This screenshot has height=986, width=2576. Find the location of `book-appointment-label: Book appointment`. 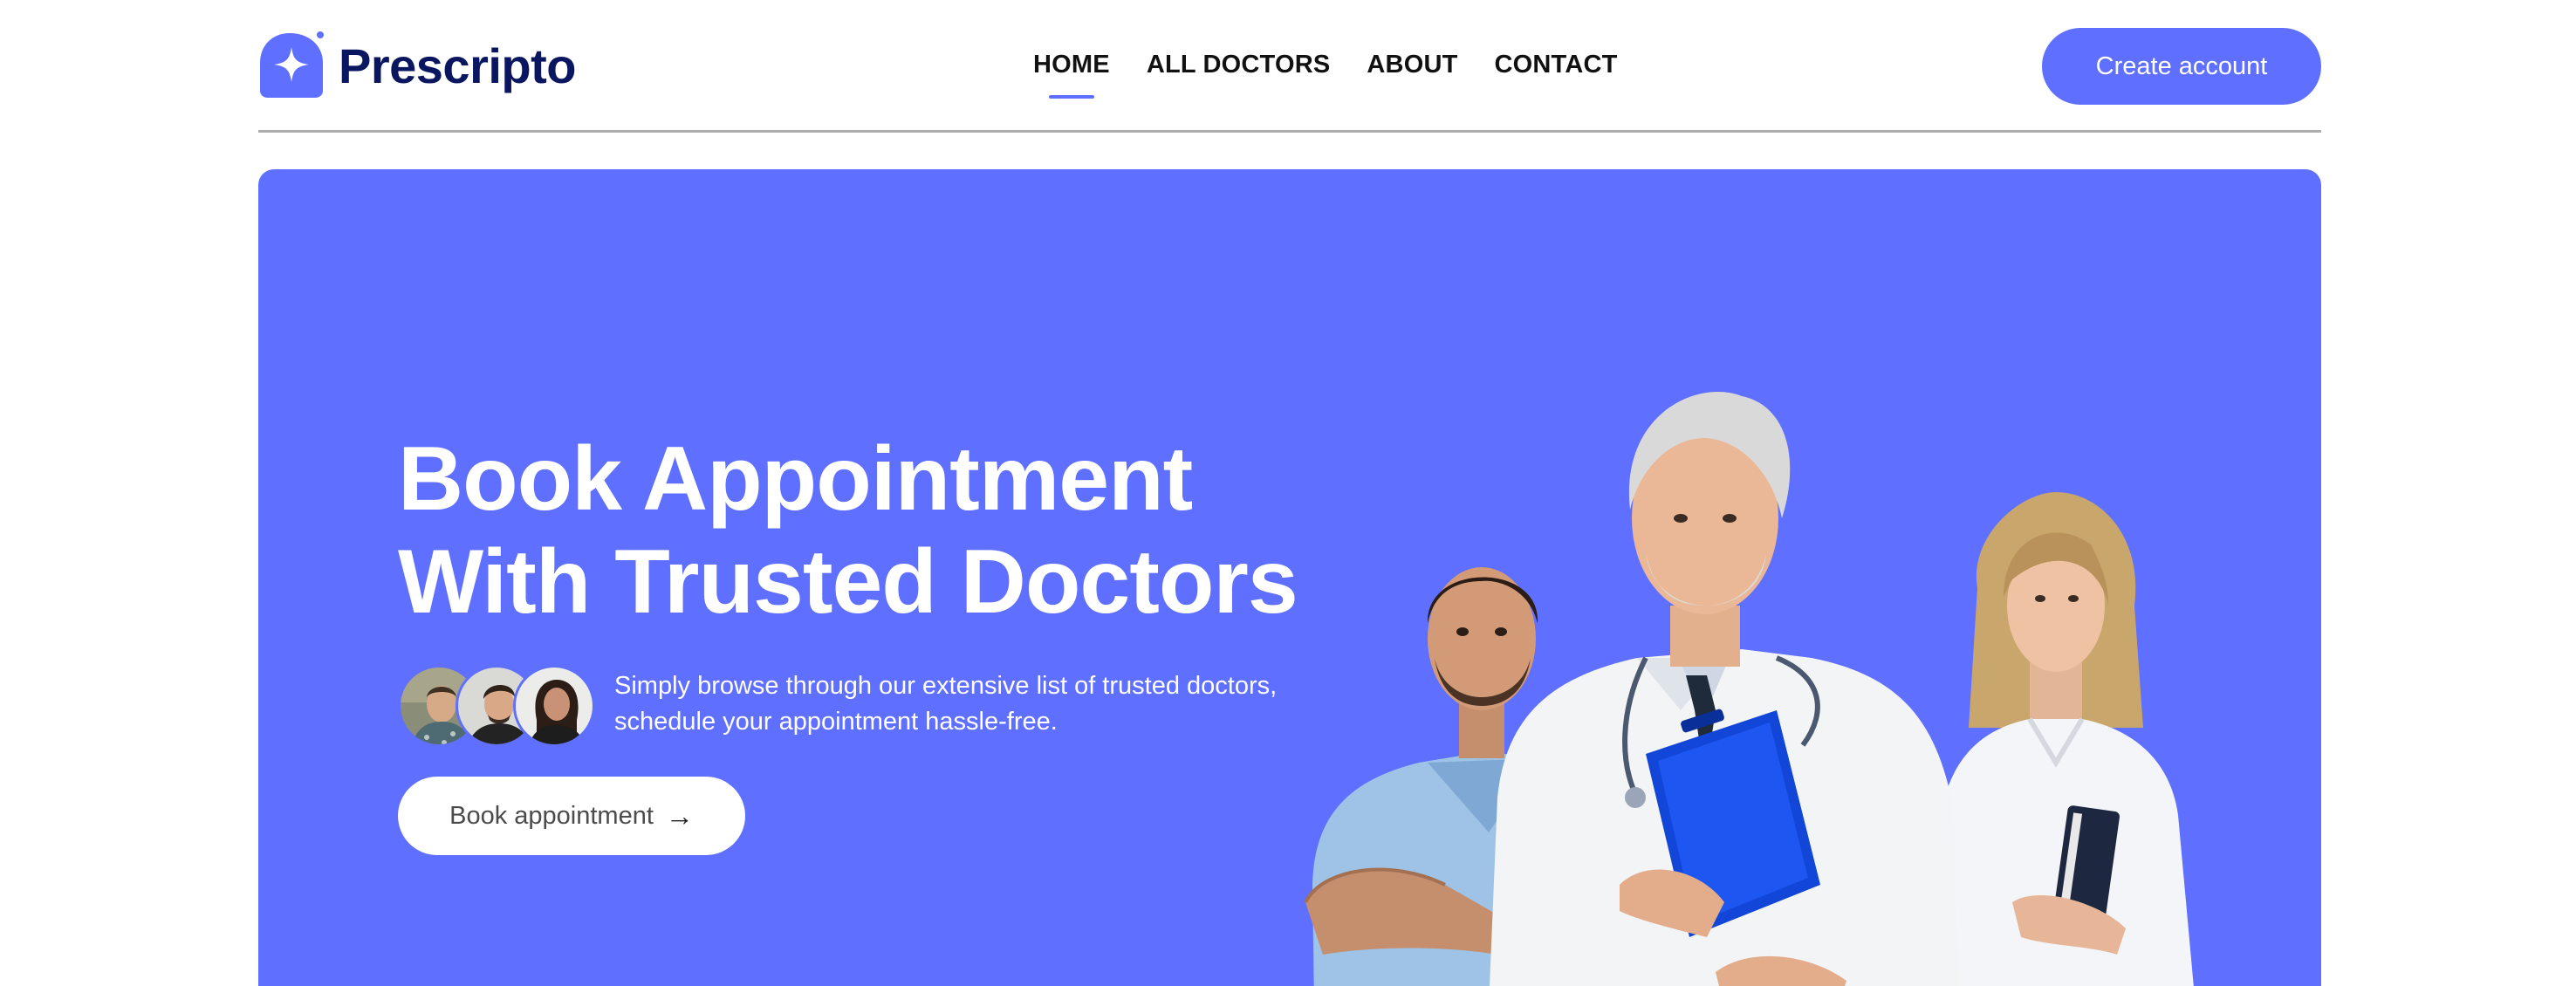

book-appointment-label: Book appointment is located at coordinates (551, 816).